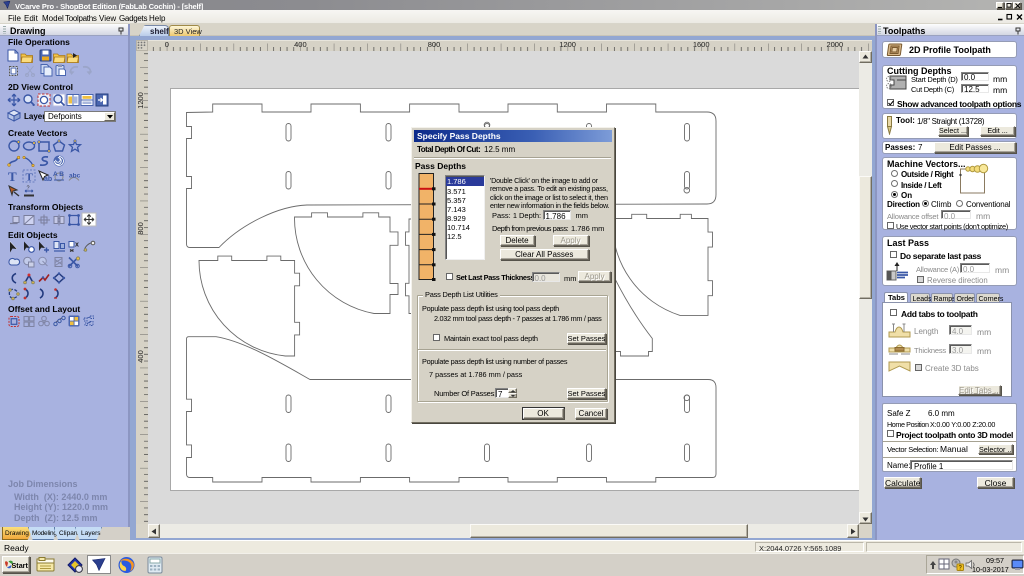  I want to click on svg-text: x, so click(77, 245).